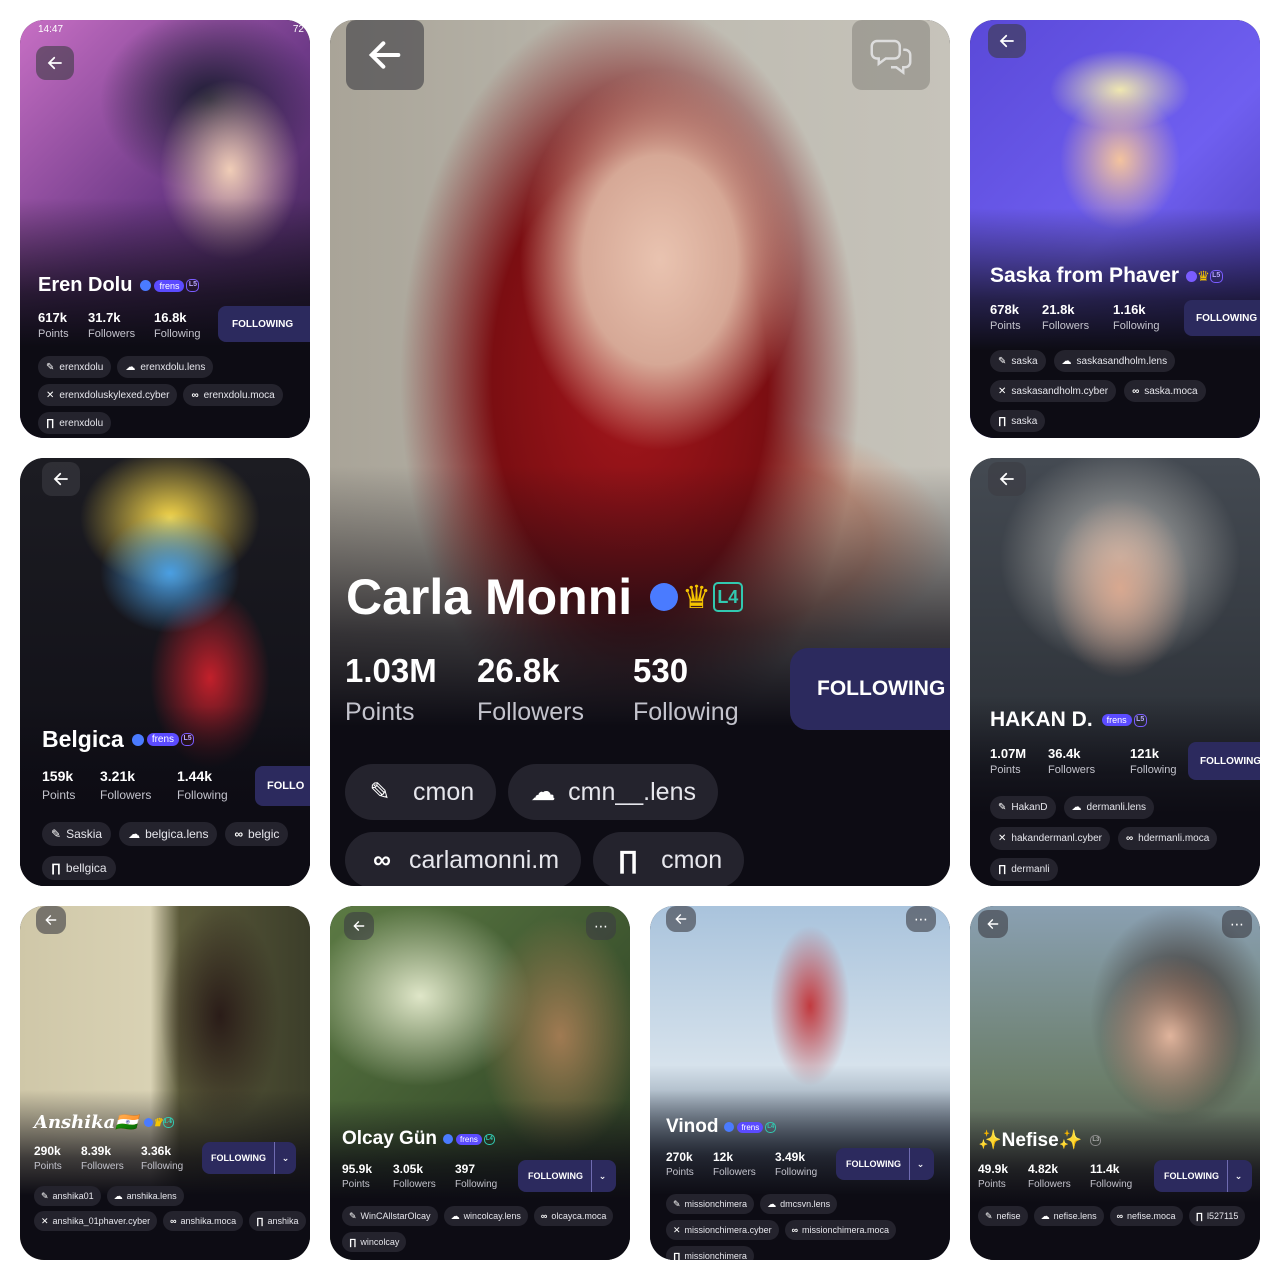 The image size is (1280, 1280). I want to click on handle-chip: ∏ wincolcay, so click(374, 1242).